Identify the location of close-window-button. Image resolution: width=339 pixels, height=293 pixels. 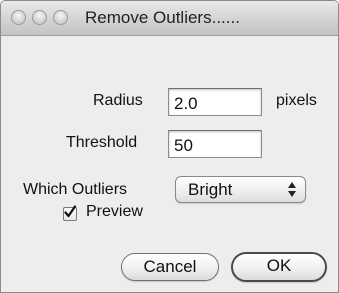
(18, 17).